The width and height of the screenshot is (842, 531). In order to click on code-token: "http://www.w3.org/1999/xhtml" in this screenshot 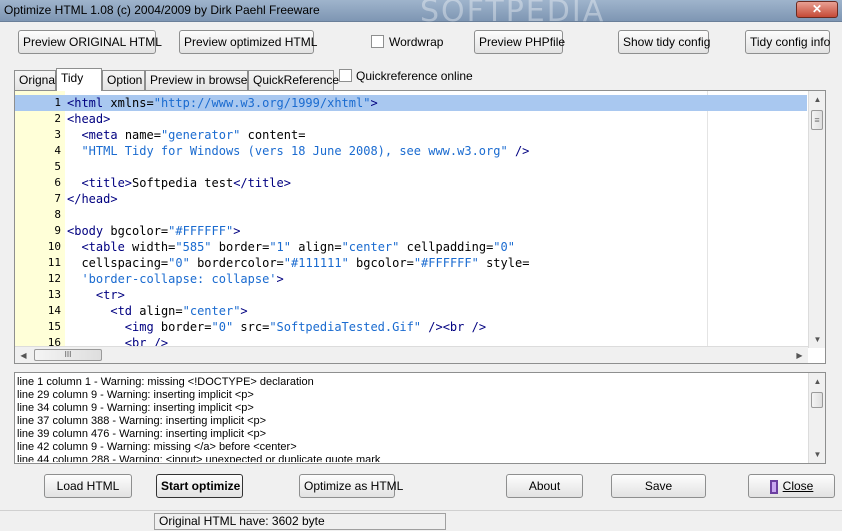, I will do `click(262, 103)`.